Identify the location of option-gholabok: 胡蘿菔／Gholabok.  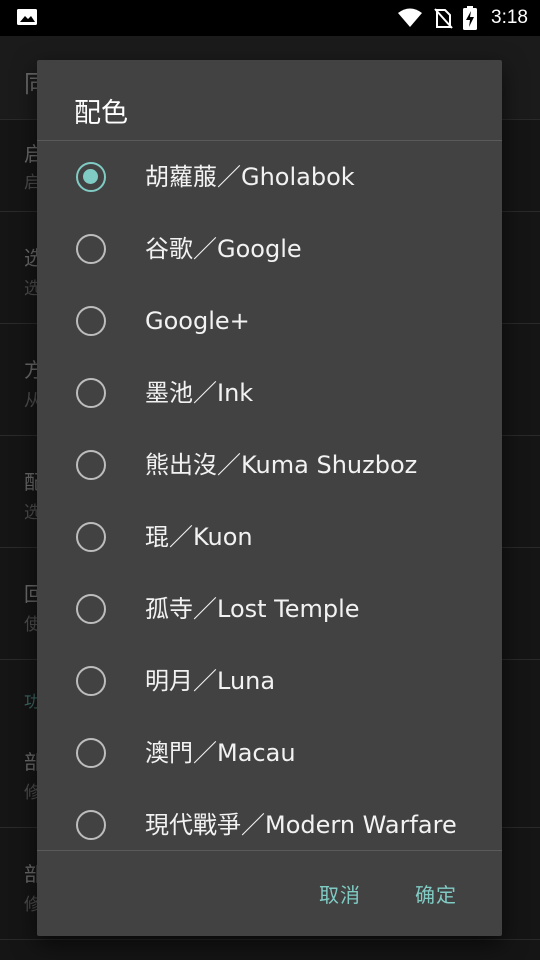
(269, 177).